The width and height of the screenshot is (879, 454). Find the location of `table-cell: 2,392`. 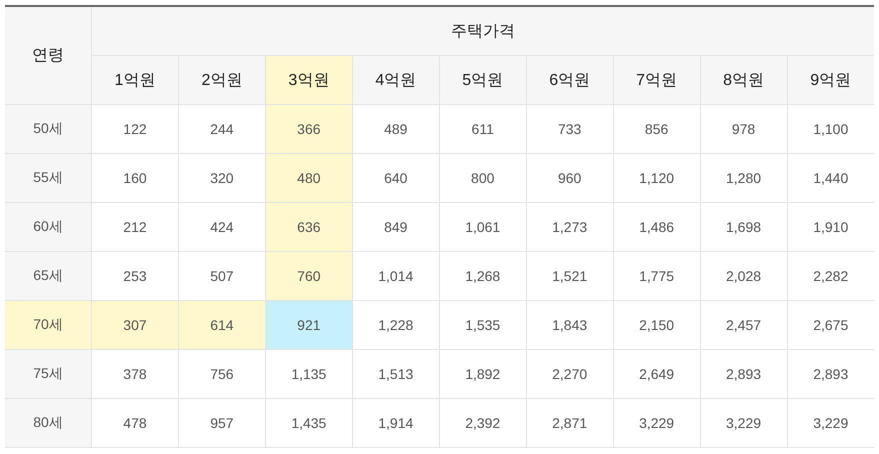

table-cell: 2,392 is located at coordinates (482, 423).